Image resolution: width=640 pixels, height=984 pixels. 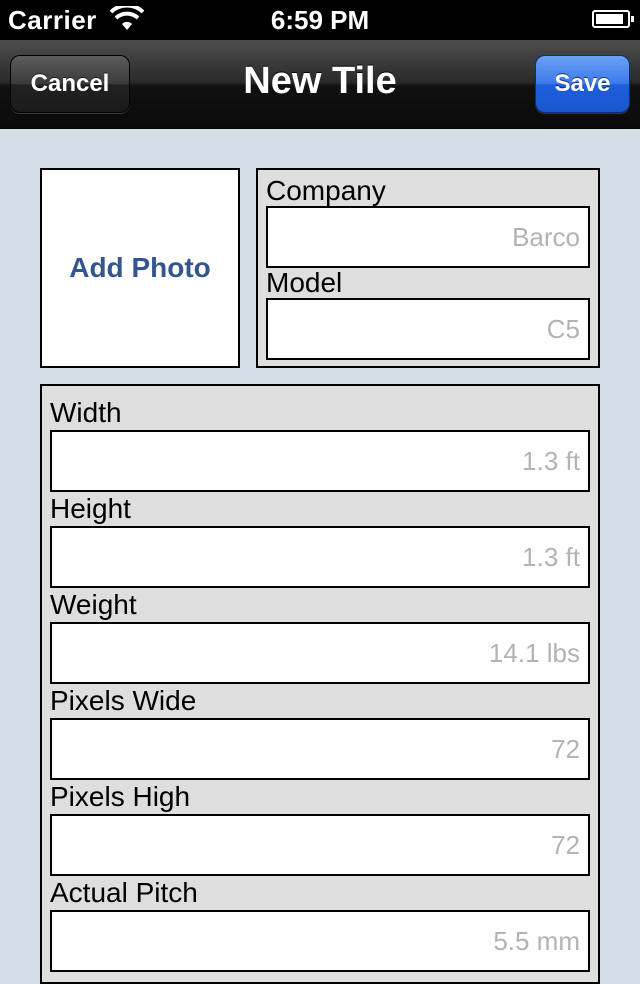 I want to click on add-photo-label: Add Photo, so click(x=140, y=267).